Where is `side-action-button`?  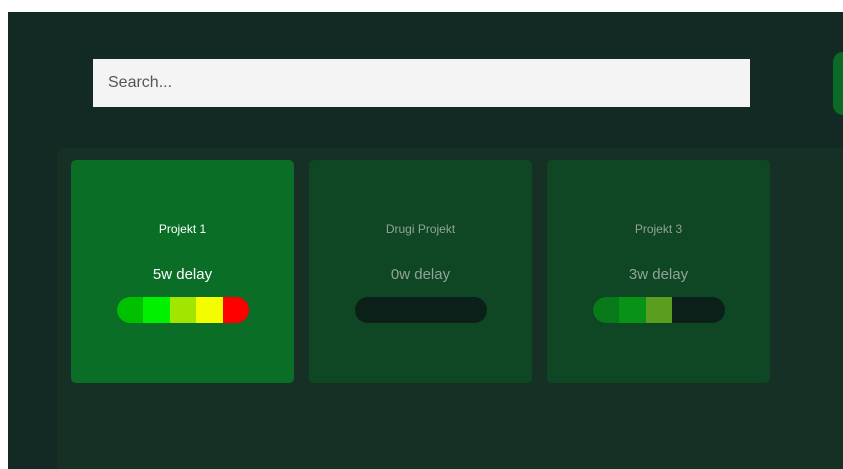
side-action-button is located at coordinates (838, 83).